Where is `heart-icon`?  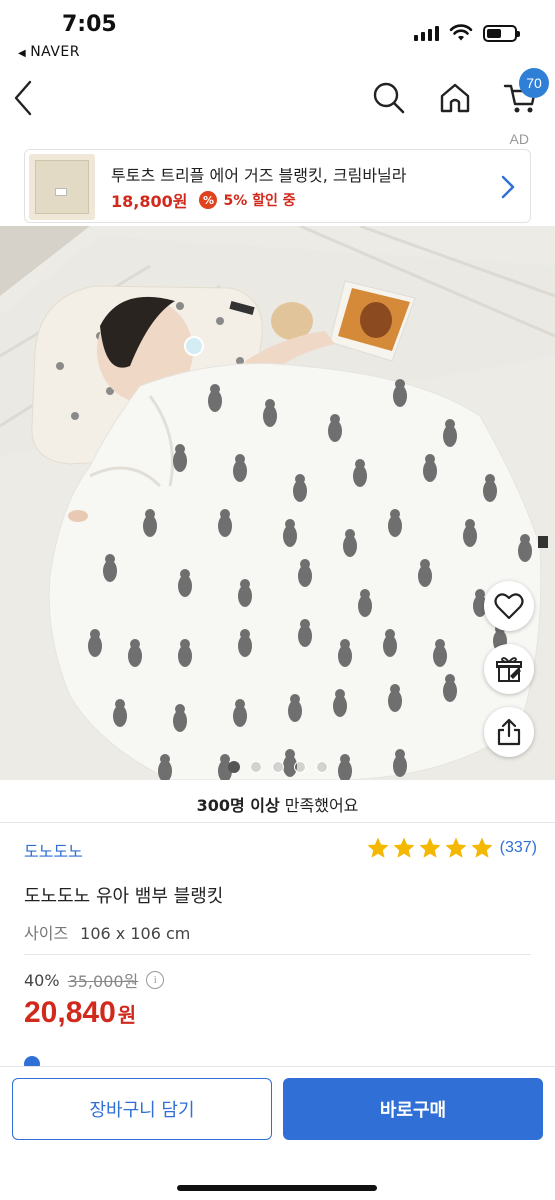 heart-icon is located at coordinates (509, 606).